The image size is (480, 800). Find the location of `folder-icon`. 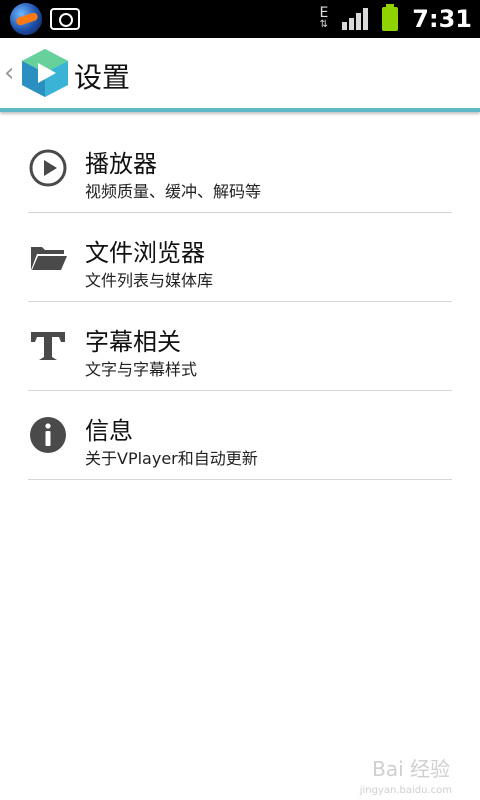

folder-icon is located at coordinates (49, 258).